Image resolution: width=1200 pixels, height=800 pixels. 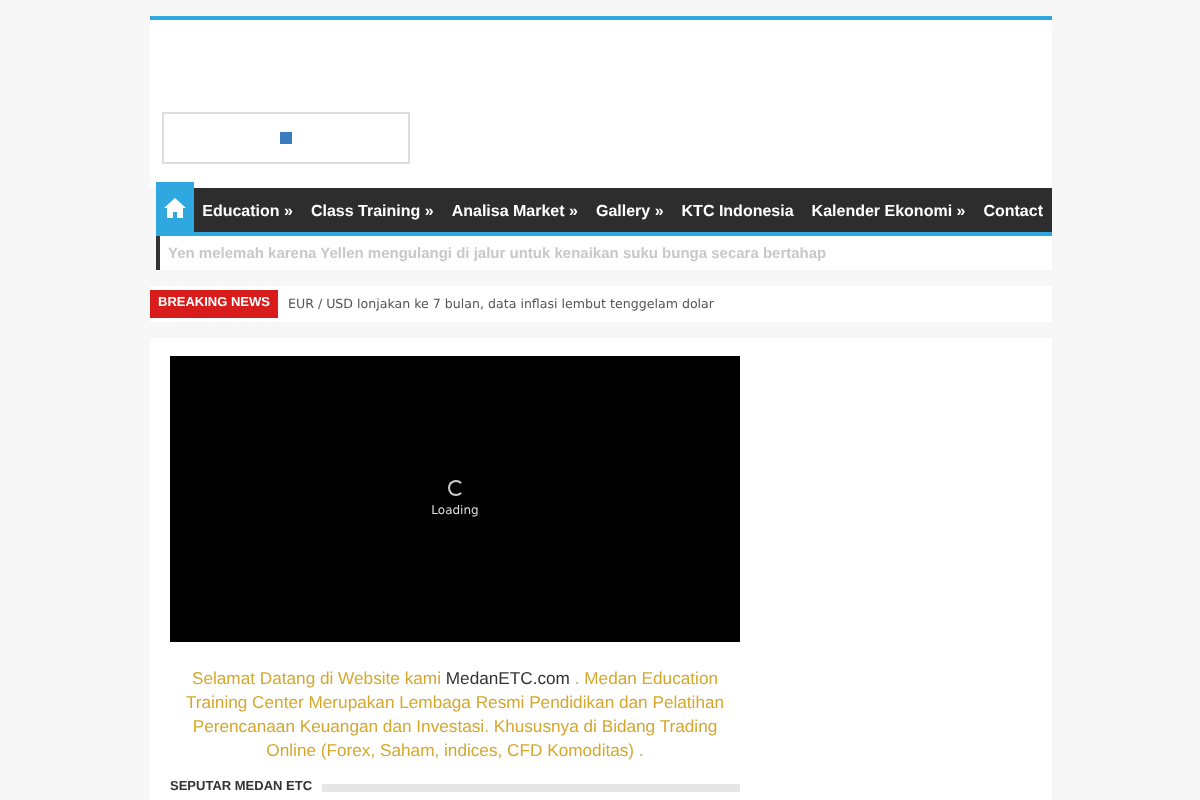 I want to click on nav-item: Education », so click(x=247, y=210).